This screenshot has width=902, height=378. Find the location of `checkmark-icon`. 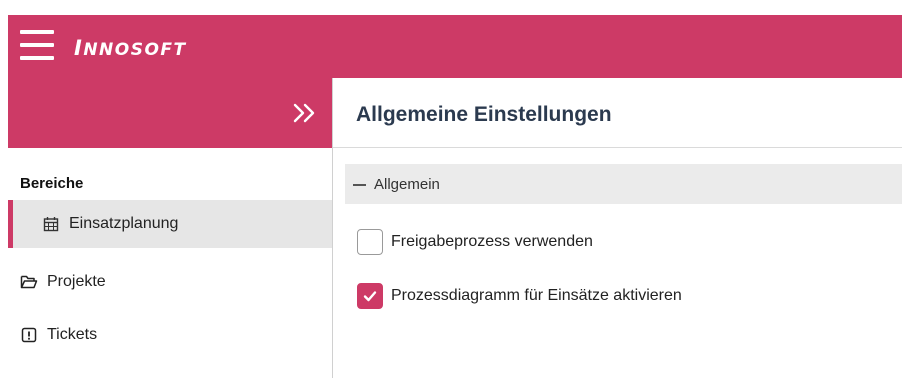

checkmark-icon is located at coordinates (370, 296).